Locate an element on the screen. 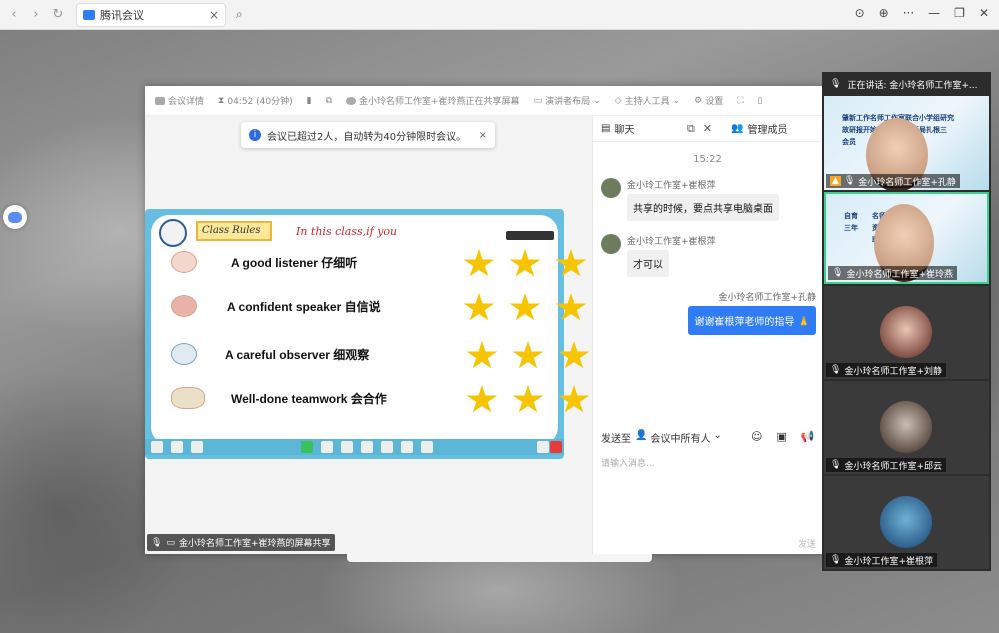 This screenshot has height=633, width=999. mouth-icon is located at coordinates (184, 306).